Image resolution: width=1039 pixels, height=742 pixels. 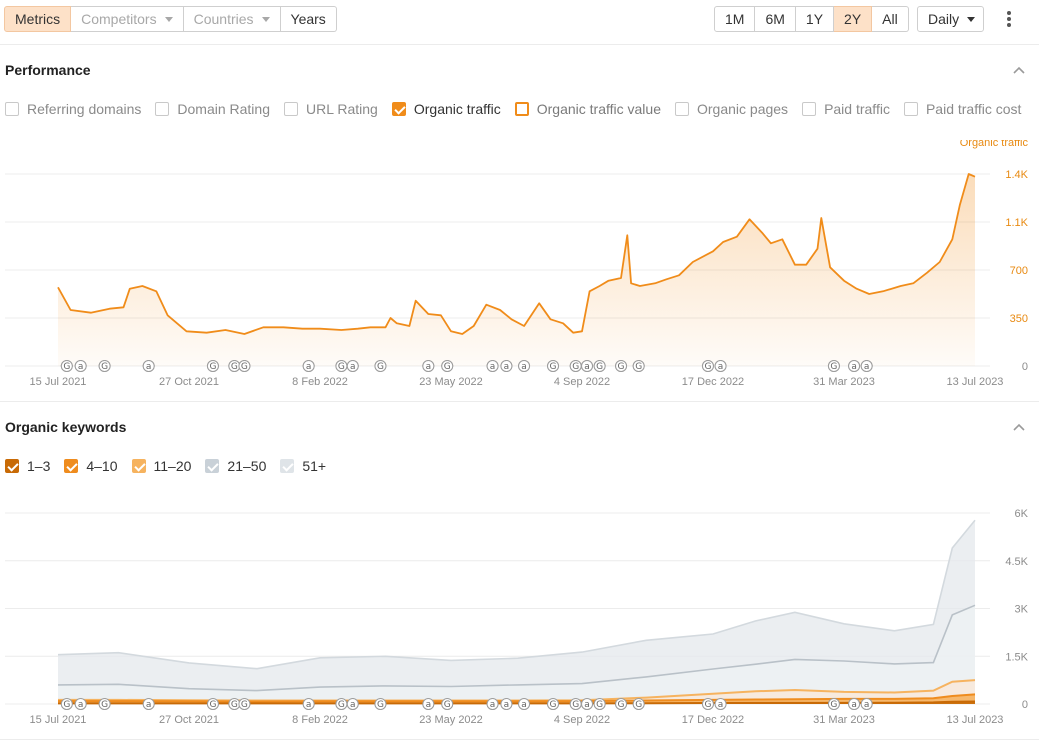 What do you see at coordinates (962, 109) in the screenshot?
I see `metric-toggle-paid-traffic-cost: Paid traffic cost` at bounding box center [962, 109].